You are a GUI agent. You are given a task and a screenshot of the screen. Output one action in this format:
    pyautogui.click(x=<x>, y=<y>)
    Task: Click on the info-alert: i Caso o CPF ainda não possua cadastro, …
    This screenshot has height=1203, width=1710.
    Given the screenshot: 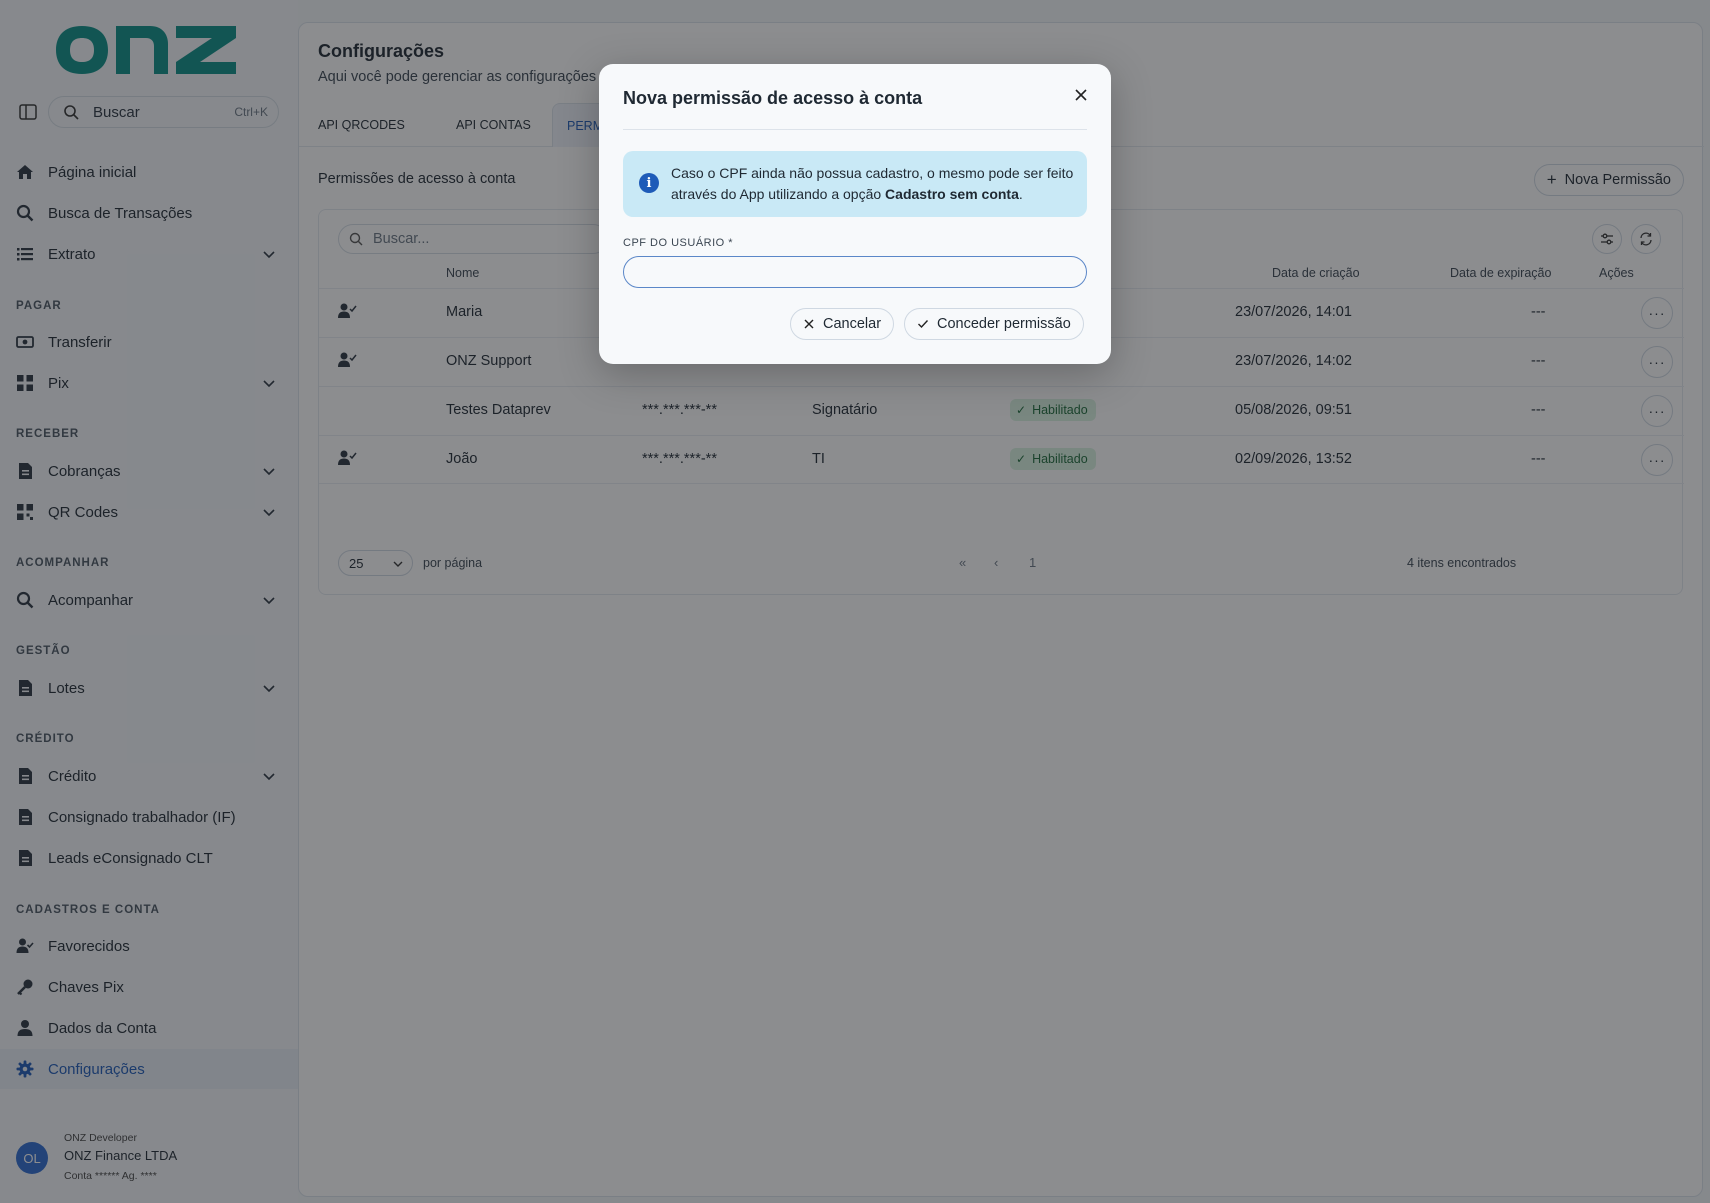 What is the action you would take?
    pyautogui.click(x=855, y=184)
    